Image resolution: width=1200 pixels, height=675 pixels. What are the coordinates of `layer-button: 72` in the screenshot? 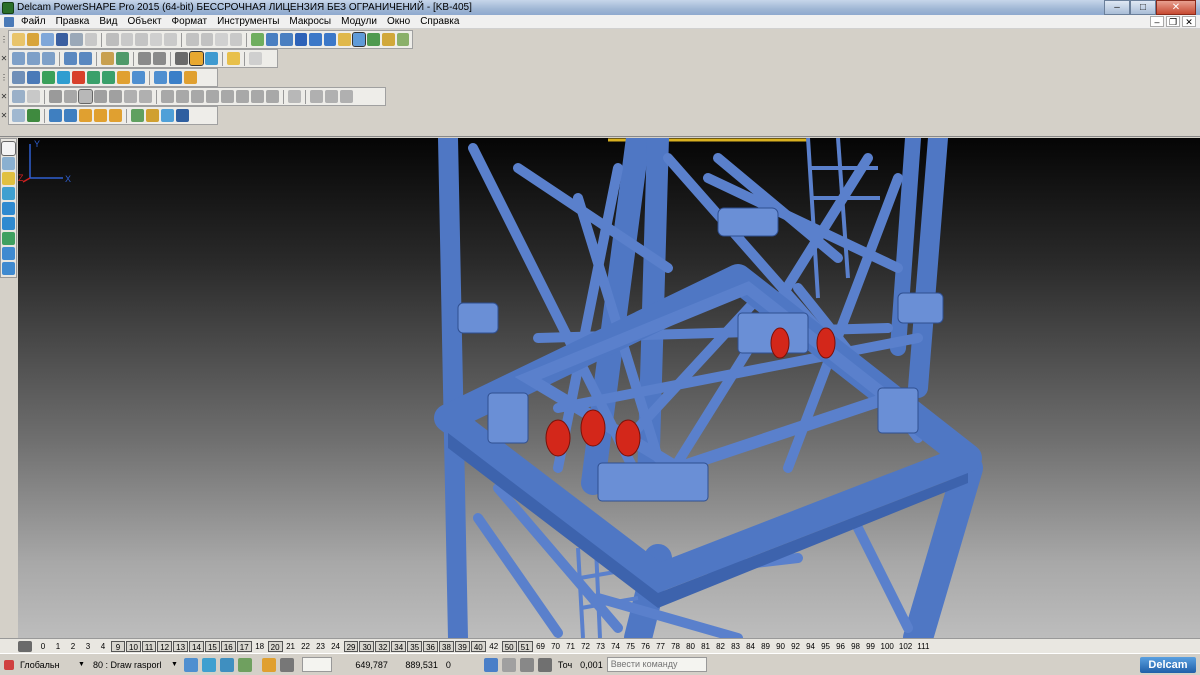 It's located at (586, 646).